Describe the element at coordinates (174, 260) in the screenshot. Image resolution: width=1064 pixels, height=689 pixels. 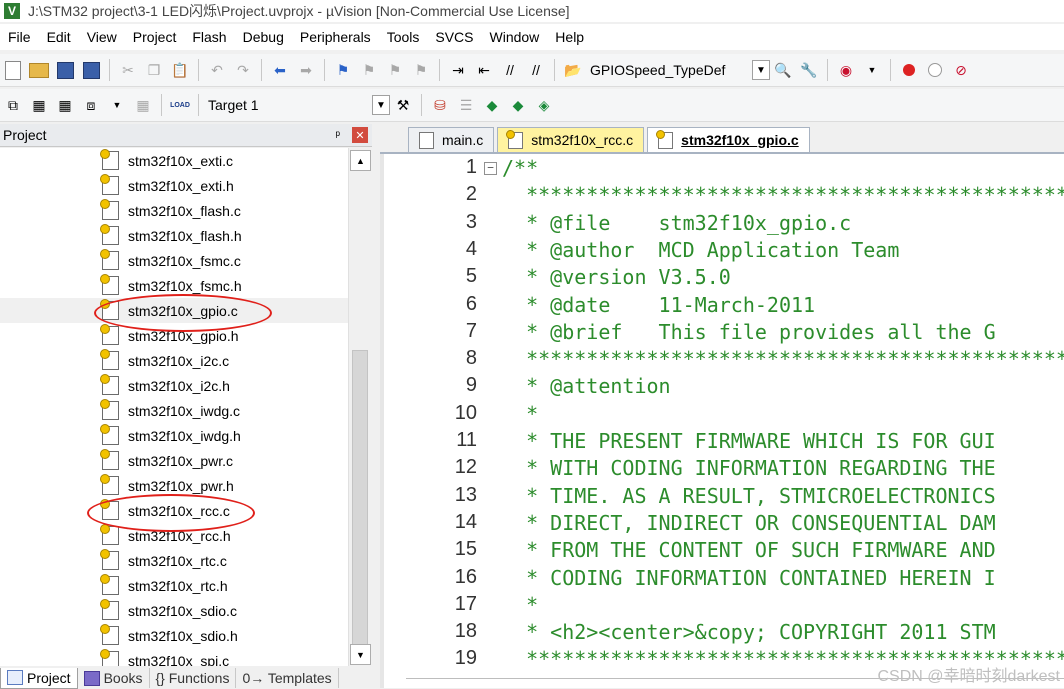
I see `tree-file-item: stm32f10x_fsmc.c` at that location.